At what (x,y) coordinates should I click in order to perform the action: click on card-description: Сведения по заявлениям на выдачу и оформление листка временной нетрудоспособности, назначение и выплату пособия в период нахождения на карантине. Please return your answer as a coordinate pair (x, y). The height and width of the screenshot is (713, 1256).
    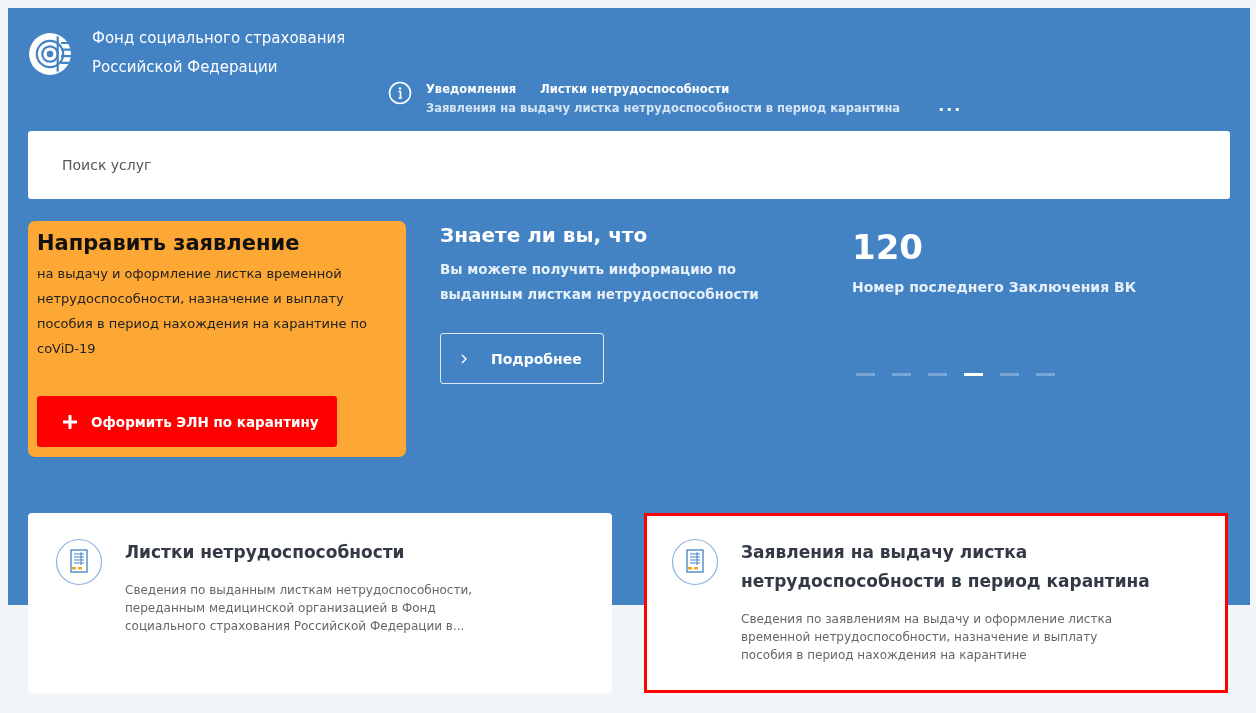
    Looking at the image, I should click on (927, 637).